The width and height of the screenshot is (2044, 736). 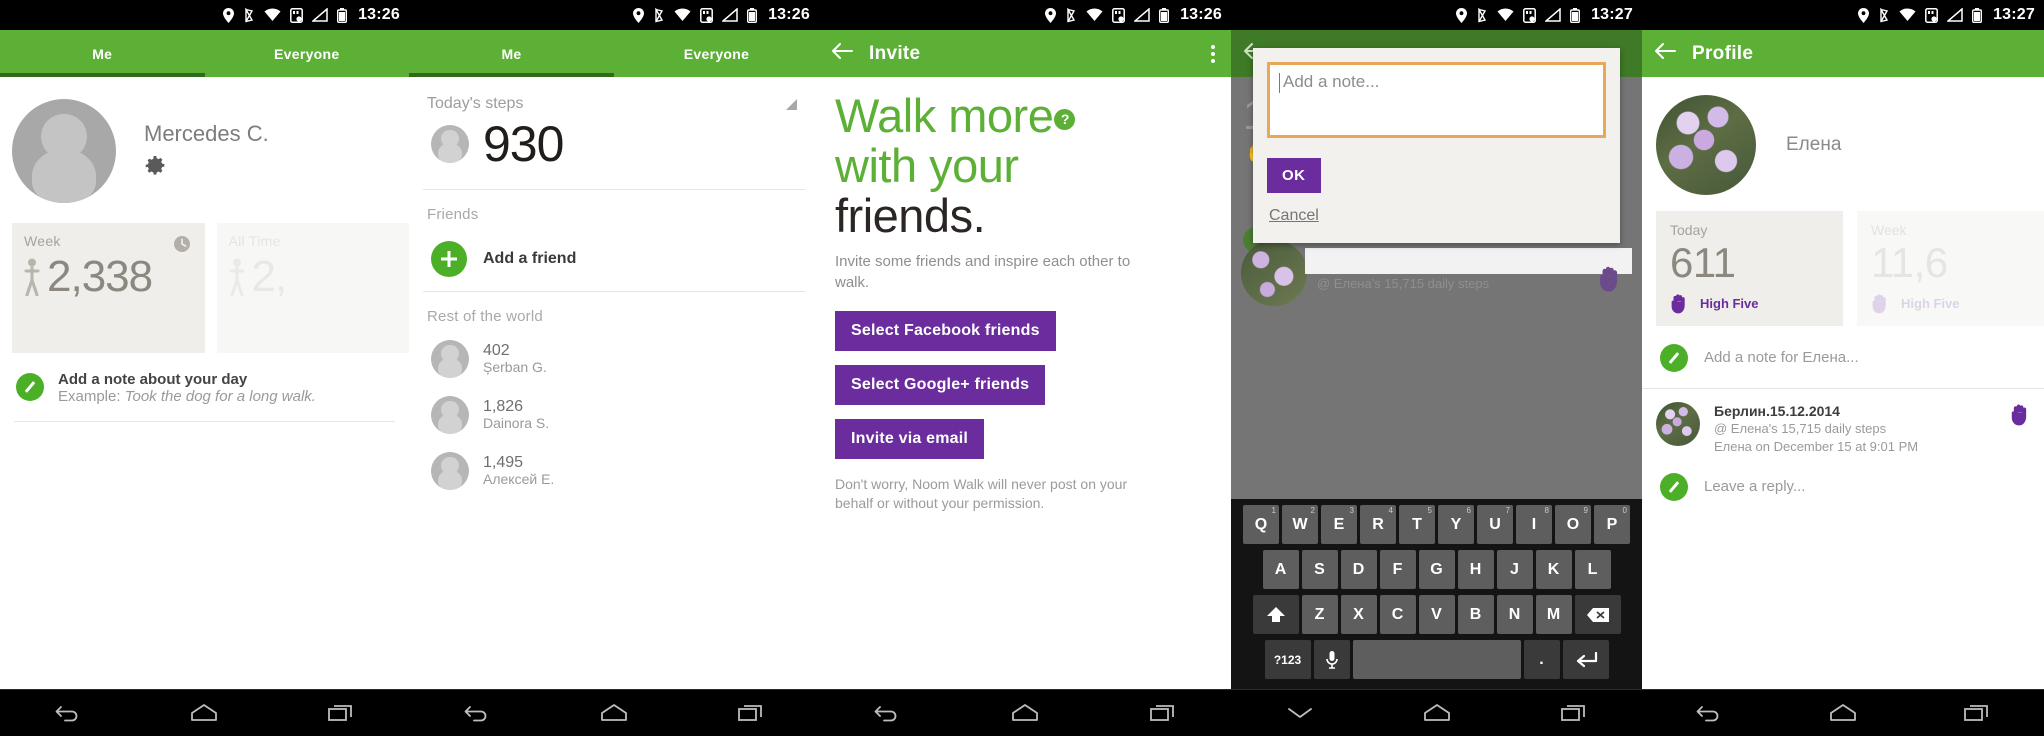 What do you see at coordinates (1358, 614) in the screenshot?
I see `key-x: X` at bounding box center [1358, 614].